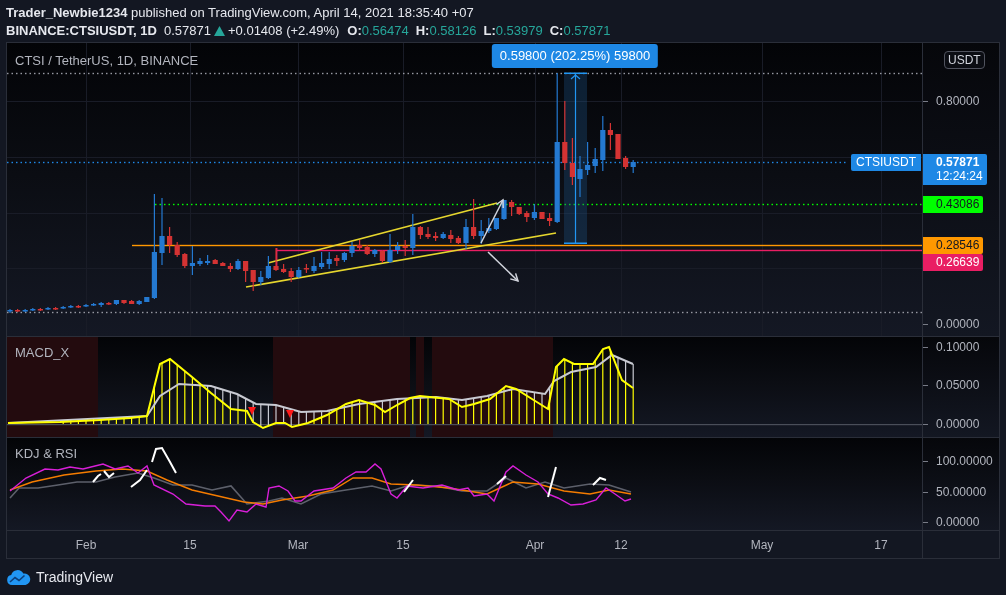  What do you see at coordinates (953, 262) in the screenshot?
I see `price-tag: 0.26639` at bounding box center [953, 262].